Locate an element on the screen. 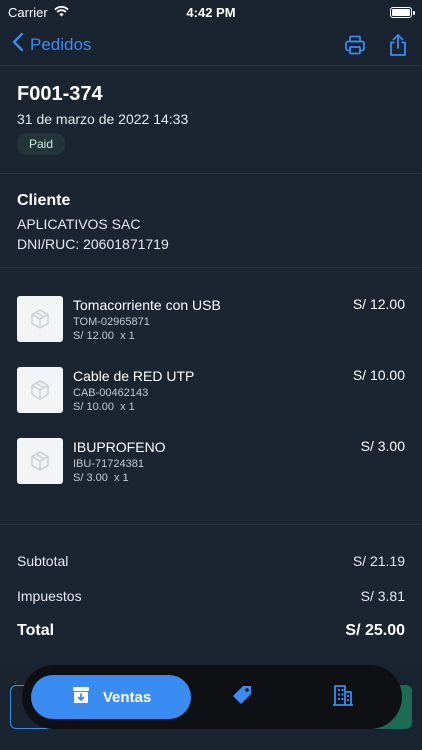  tab-bar: Ventas is located at coordinates (212, 697).